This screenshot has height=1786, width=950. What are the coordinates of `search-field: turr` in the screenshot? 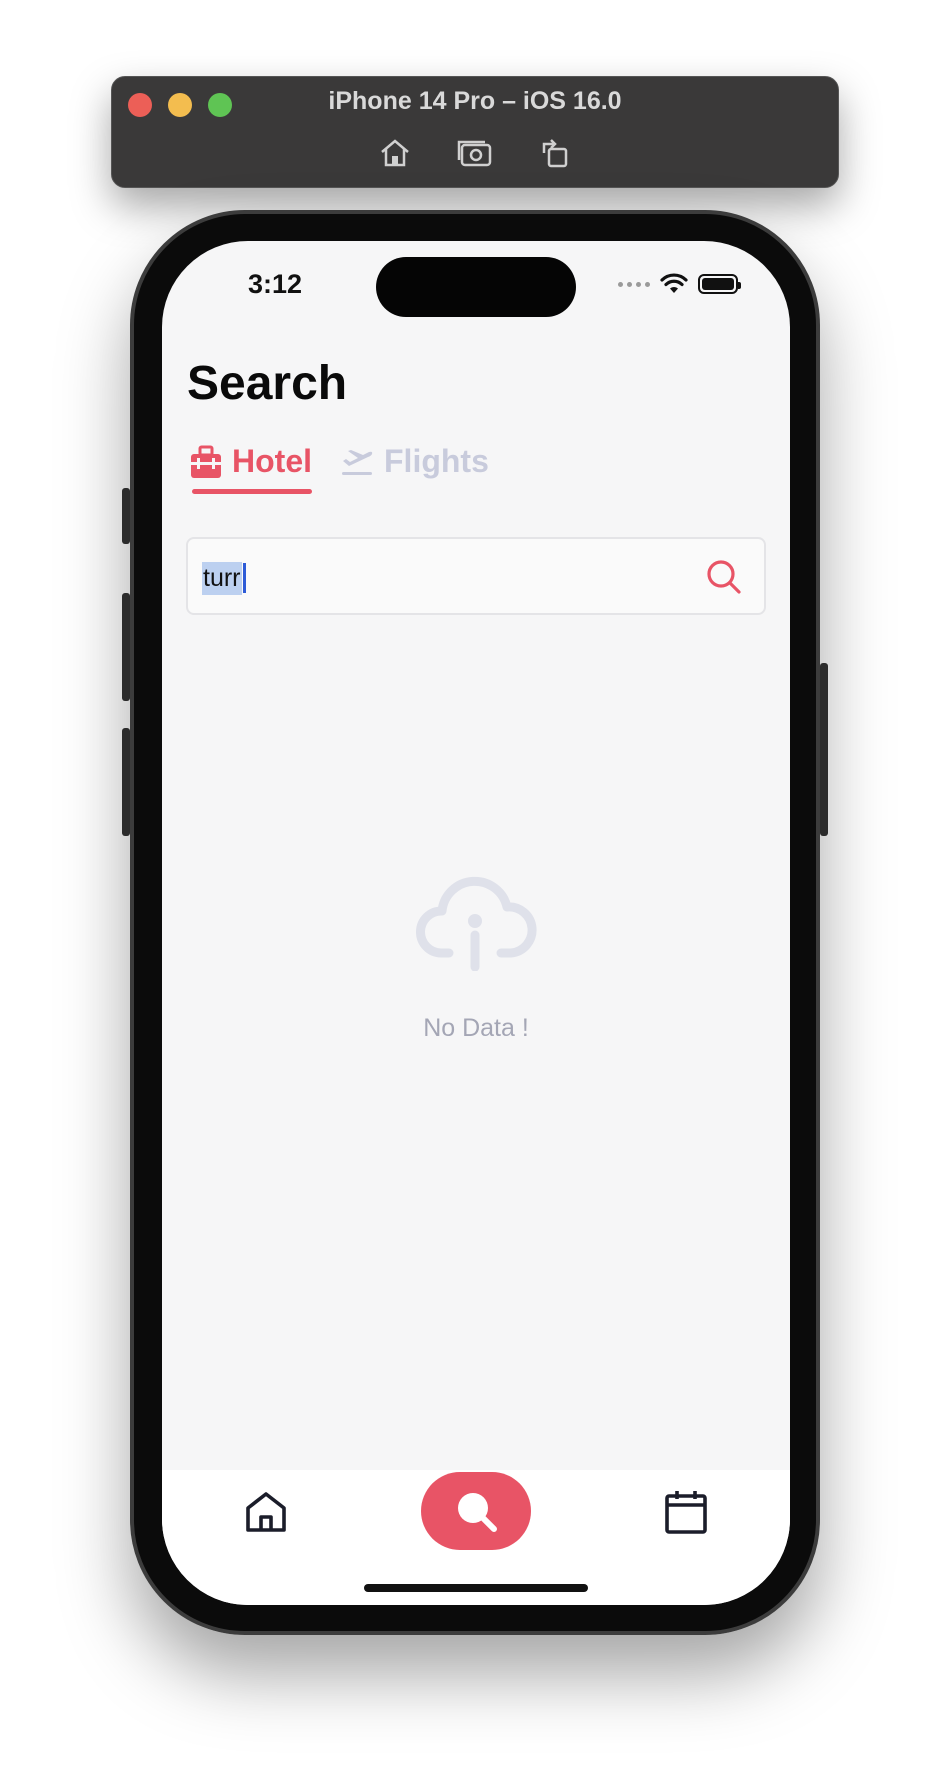 It's located at (476, 576).